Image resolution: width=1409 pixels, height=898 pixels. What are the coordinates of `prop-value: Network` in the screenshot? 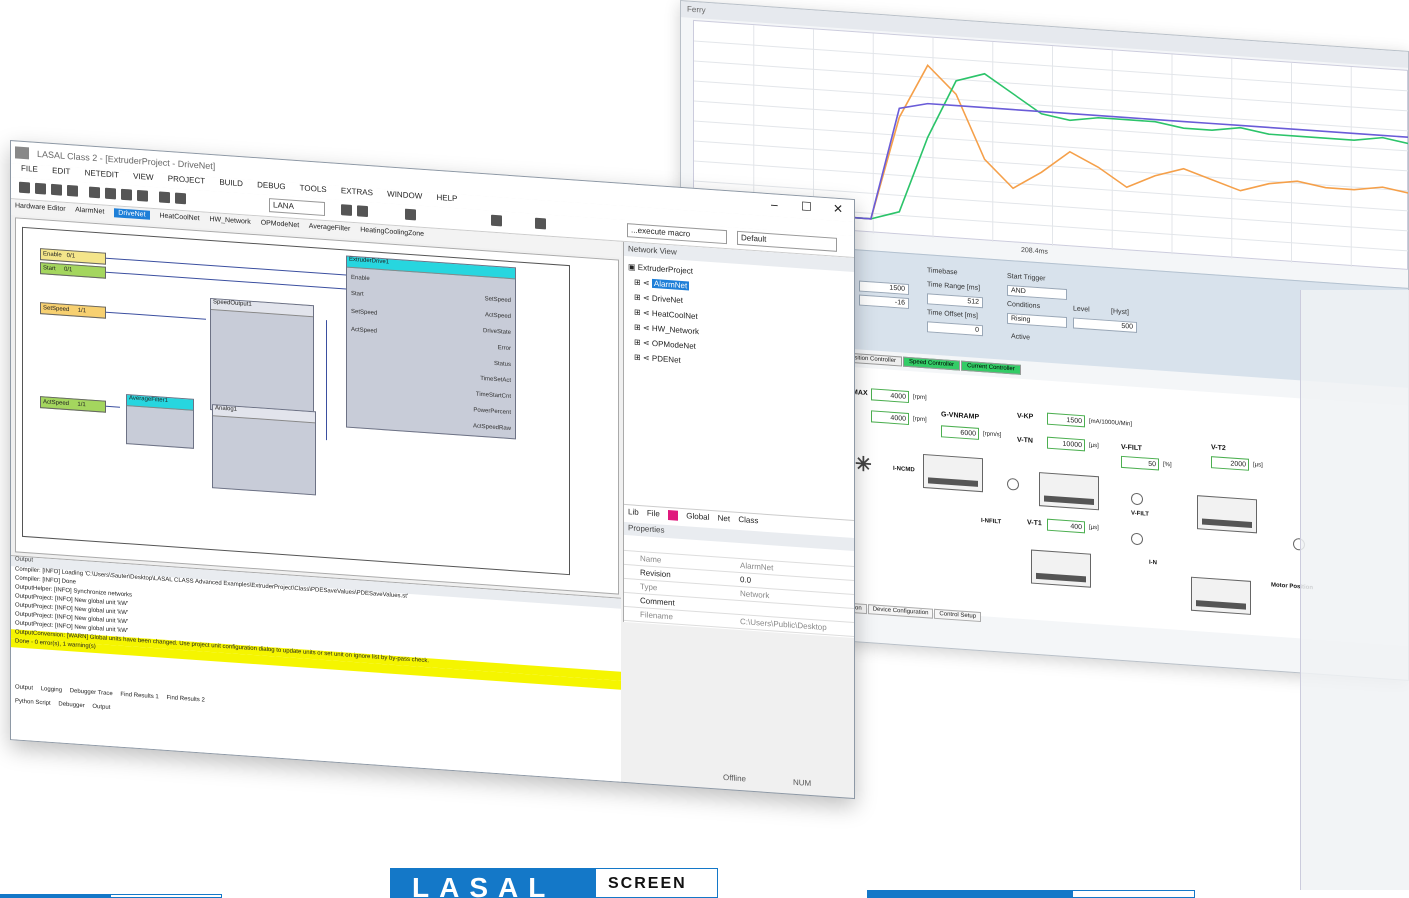 It's located at (755, 595).